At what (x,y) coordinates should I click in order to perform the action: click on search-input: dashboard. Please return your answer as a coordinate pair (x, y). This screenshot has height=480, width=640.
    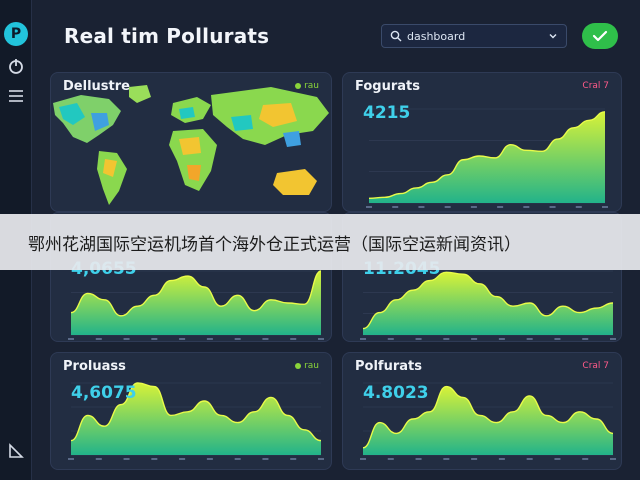
    Looking at the image, I should click on (477, 36).